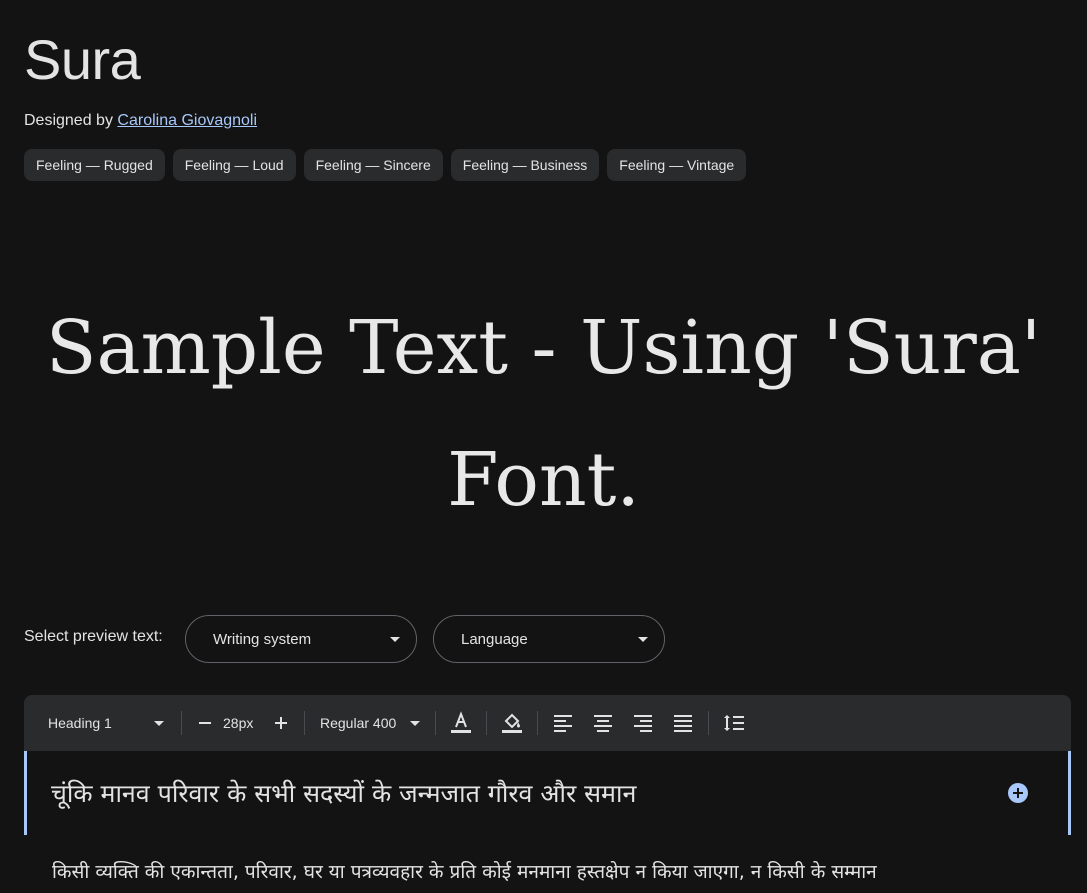 The image size is (1087, 893). I want to click on text-style-select: Heading 1, so click(106, 723).